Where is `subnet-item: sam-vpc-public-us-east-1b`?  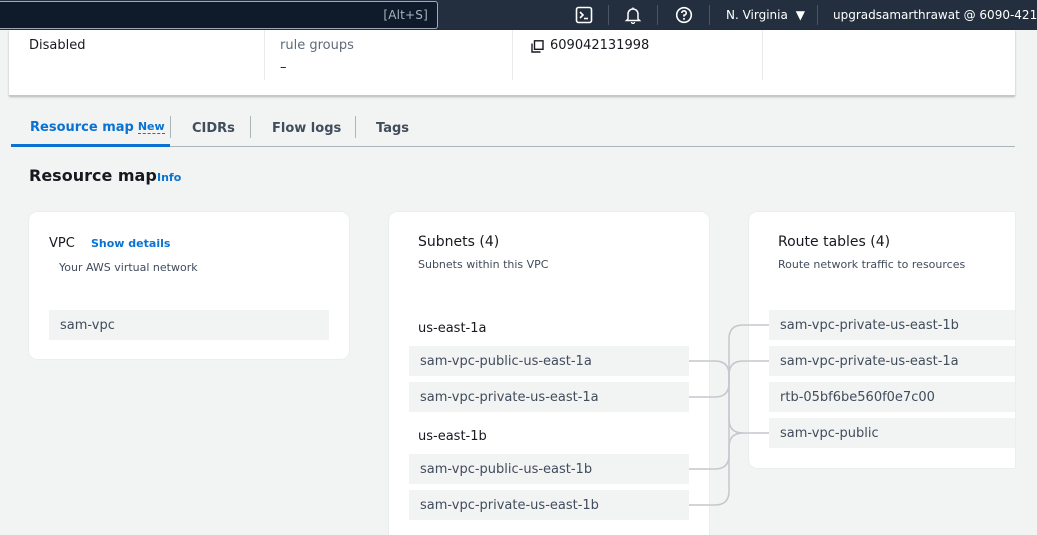
subnet-item: sam-vpc-public-us-east-1b is located at coordinates (549, 469).